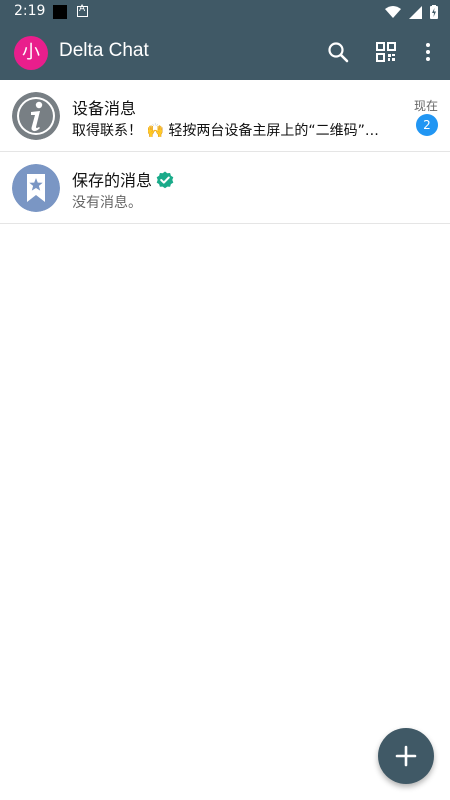  I want to click on chat-item-device-messages: 设备消息 取得联系！ 🙌 轻按两台设备主屏上的“二维码”。 ... 现在 2, so click(225, 116).